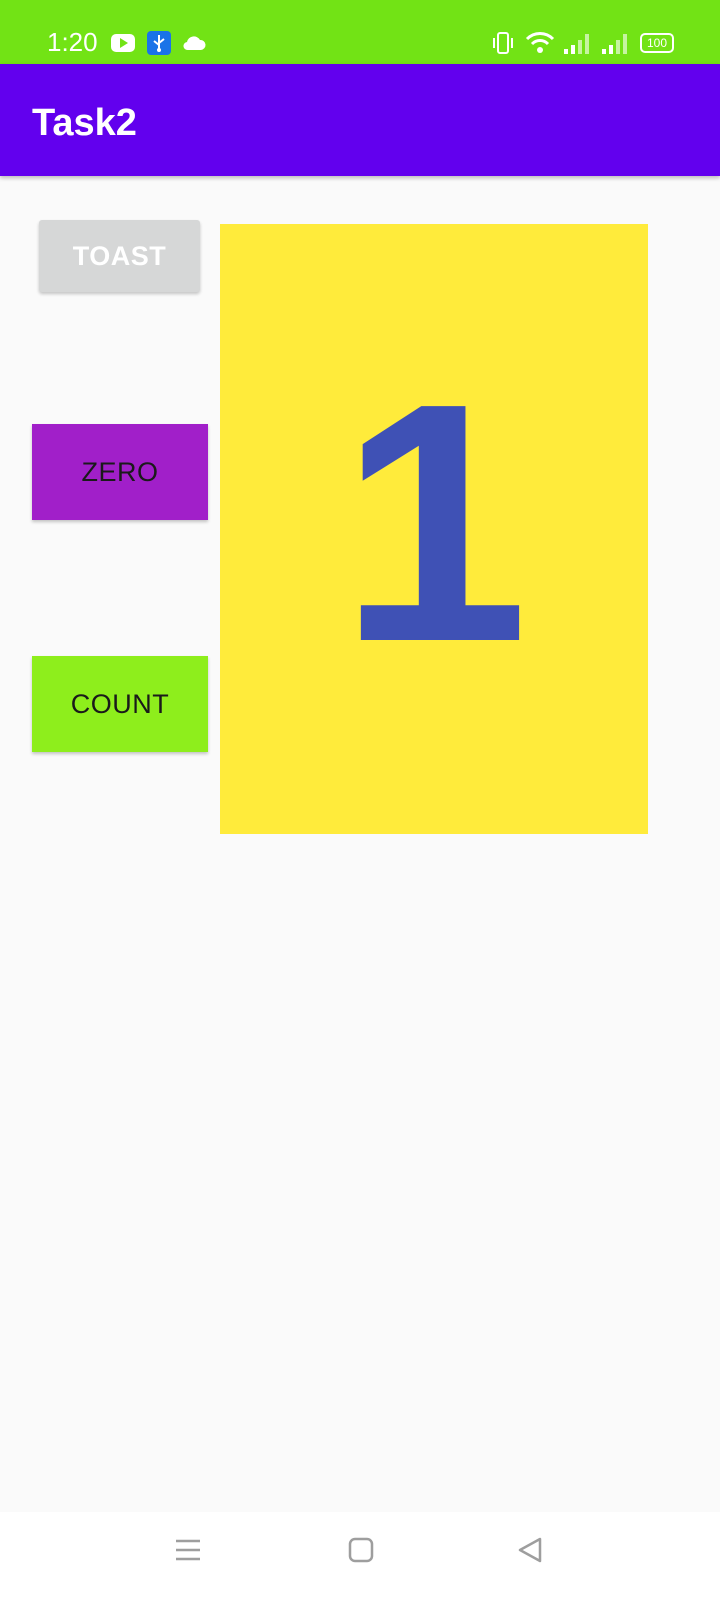 This screenshot has height=1600, width=720. Describe the element at coordinates (159, 43) in the screenshot. I see `usb-icon` at that location.